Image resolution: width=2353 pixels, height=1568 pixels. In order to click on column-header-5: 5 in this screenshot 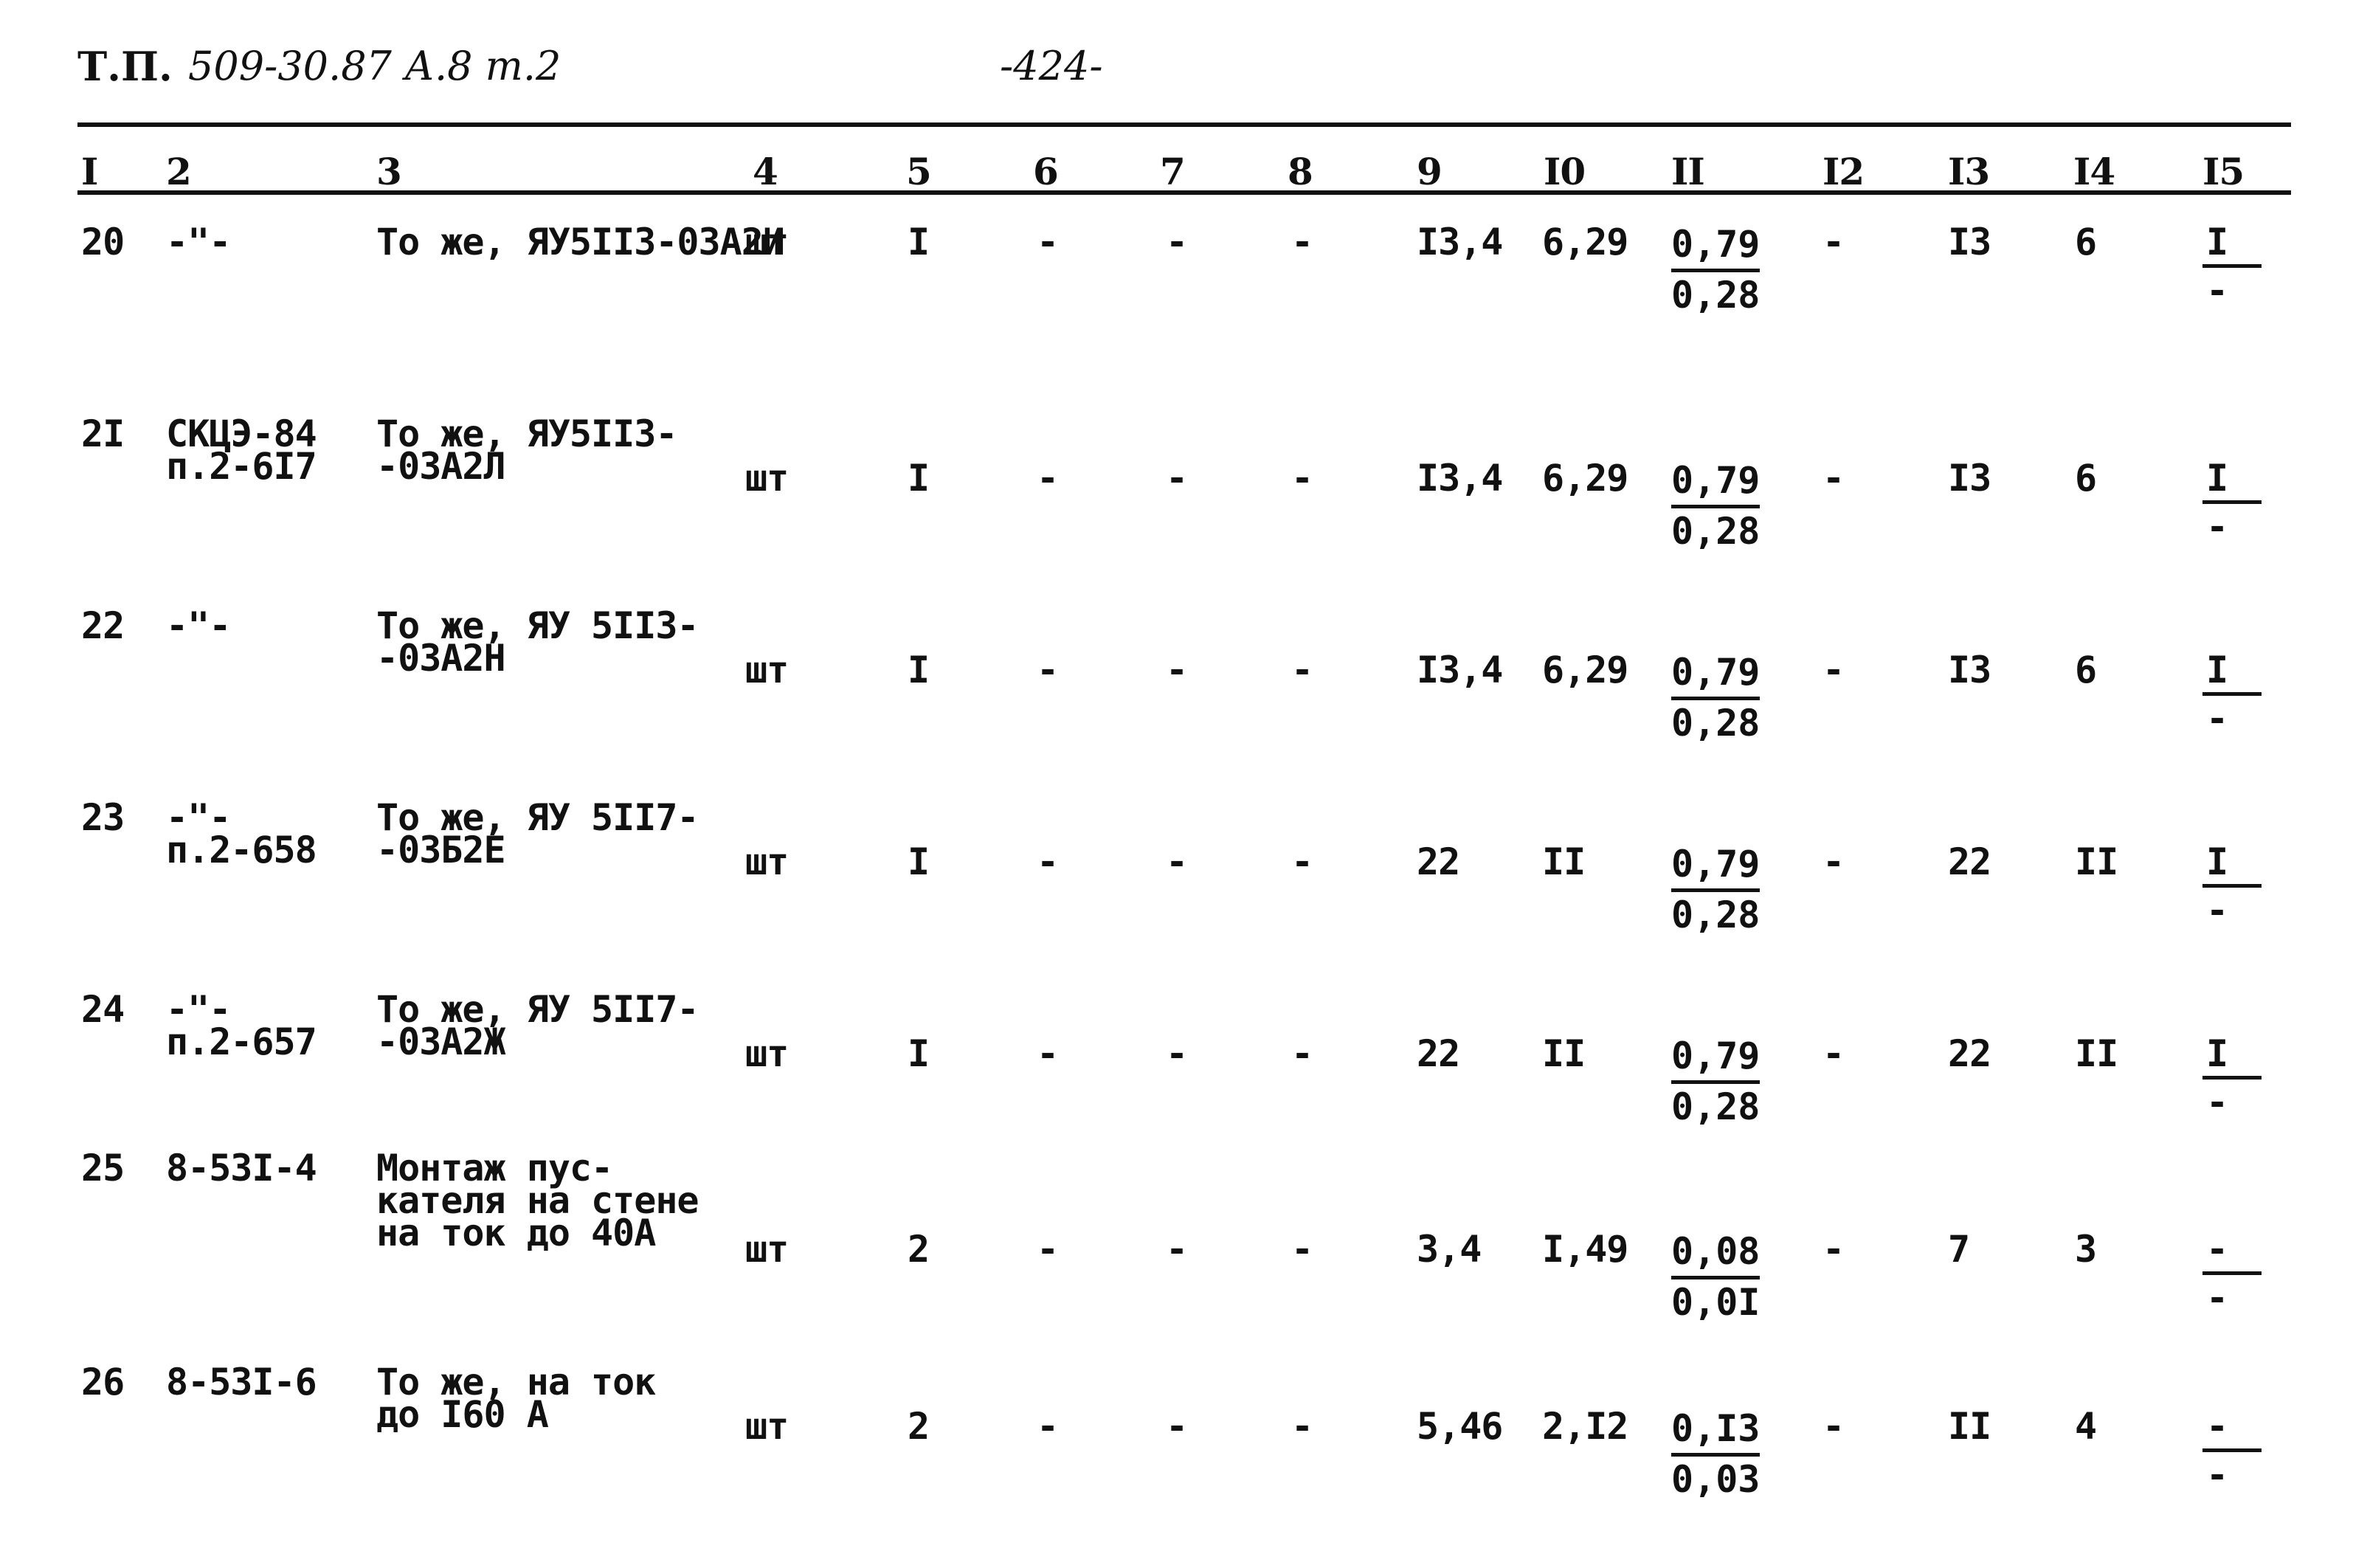, I will do `click(919, 171)`.